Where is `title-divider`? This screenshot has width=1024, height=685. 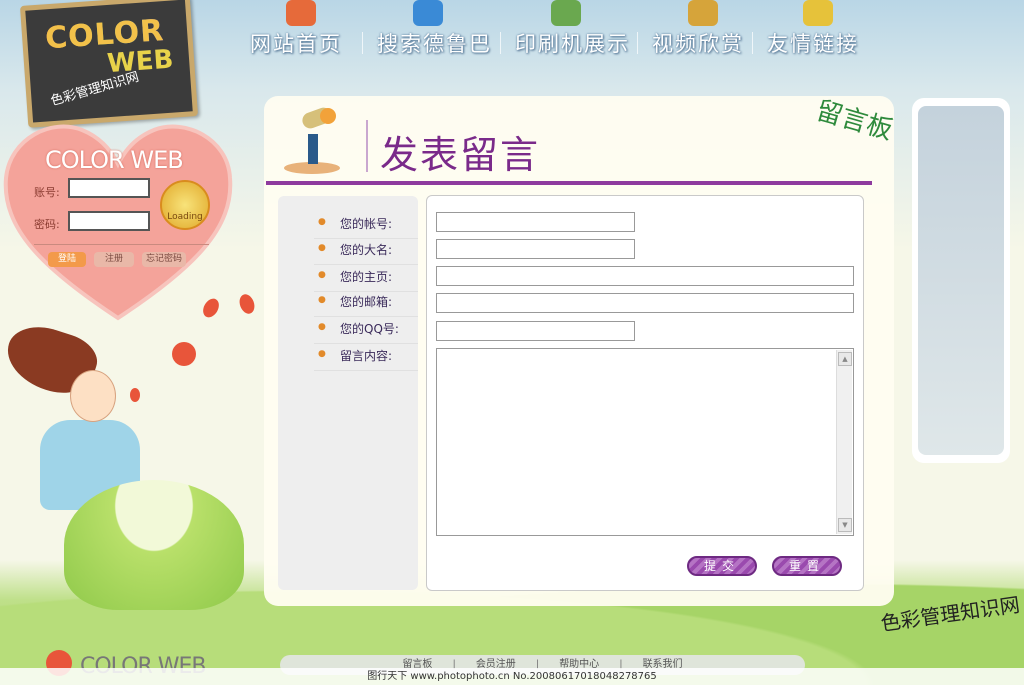
title-divider is located at coordinates (367, 146).